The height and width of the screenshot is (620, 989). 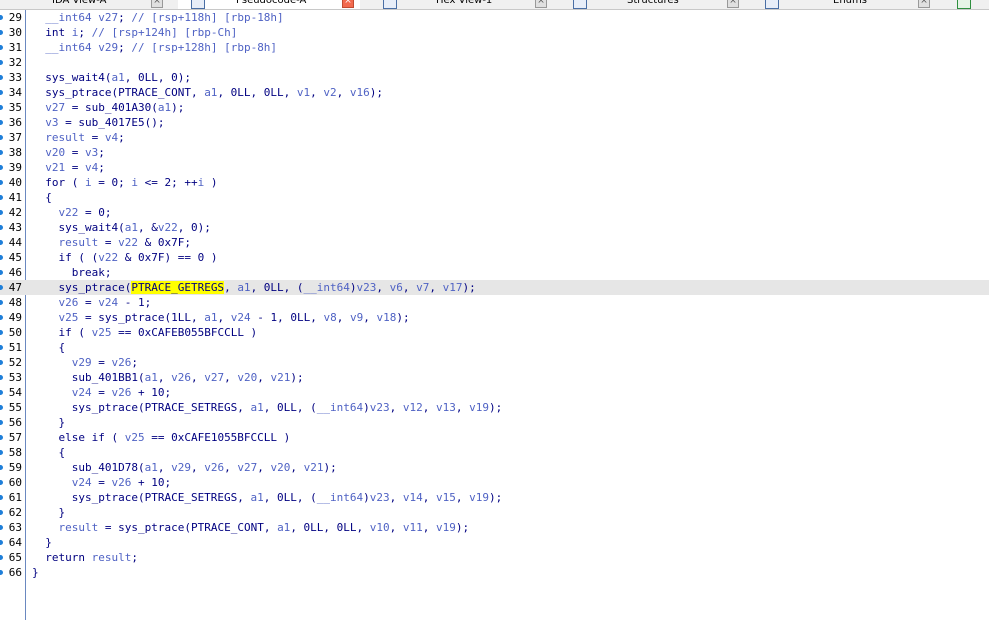 I want to click on tab-structures: Structures ×, so click(x=654, y=4).